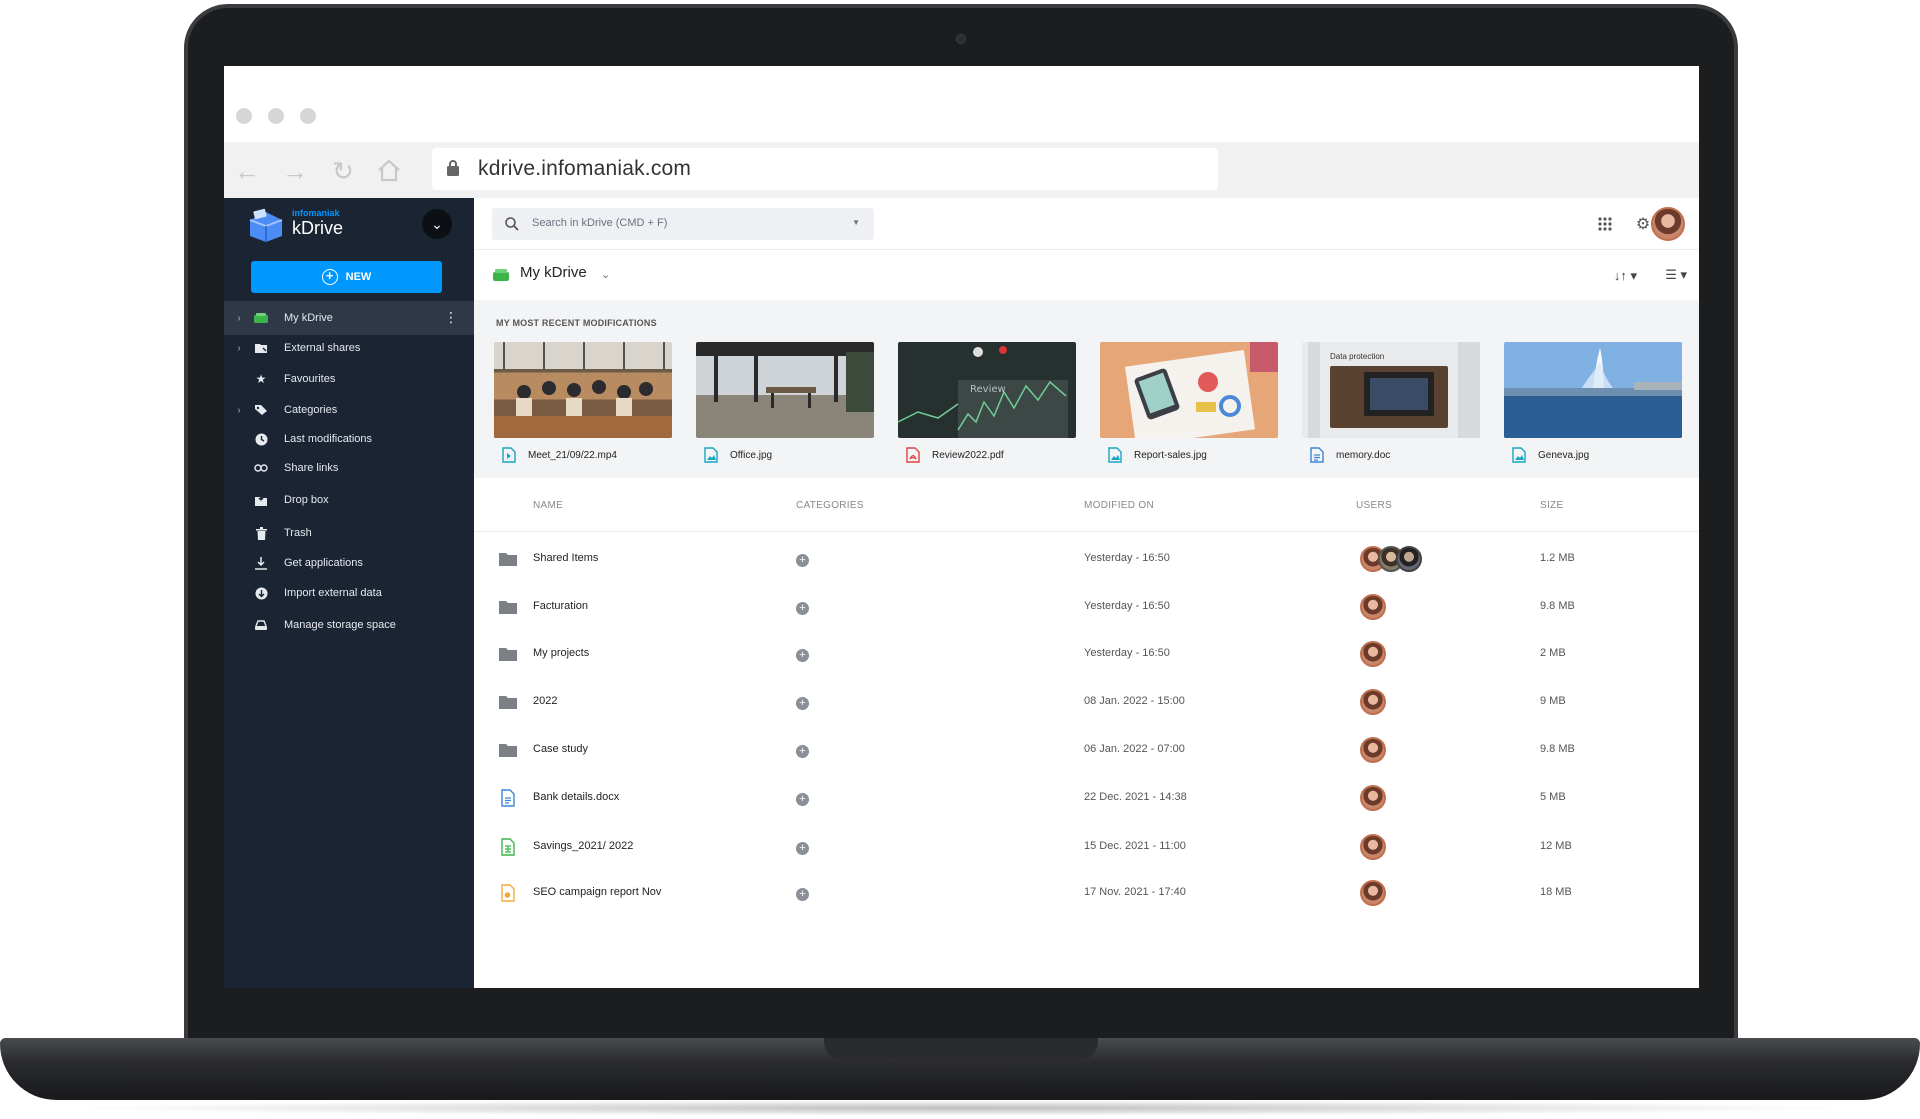 This screenshot has height=1119, width=1920. I want to click on drive-switcher-button: ⌄, so click(437, 224).